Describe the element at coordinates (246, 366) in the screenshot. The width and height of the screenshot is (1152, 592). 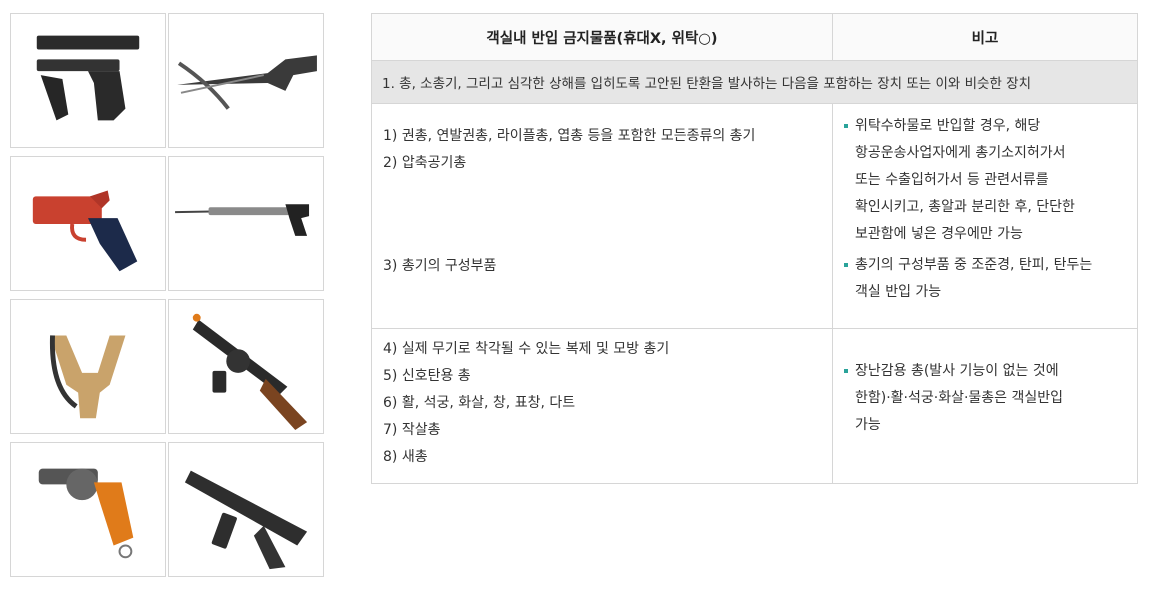
I see `toy-submachine-gun-image` at that location.